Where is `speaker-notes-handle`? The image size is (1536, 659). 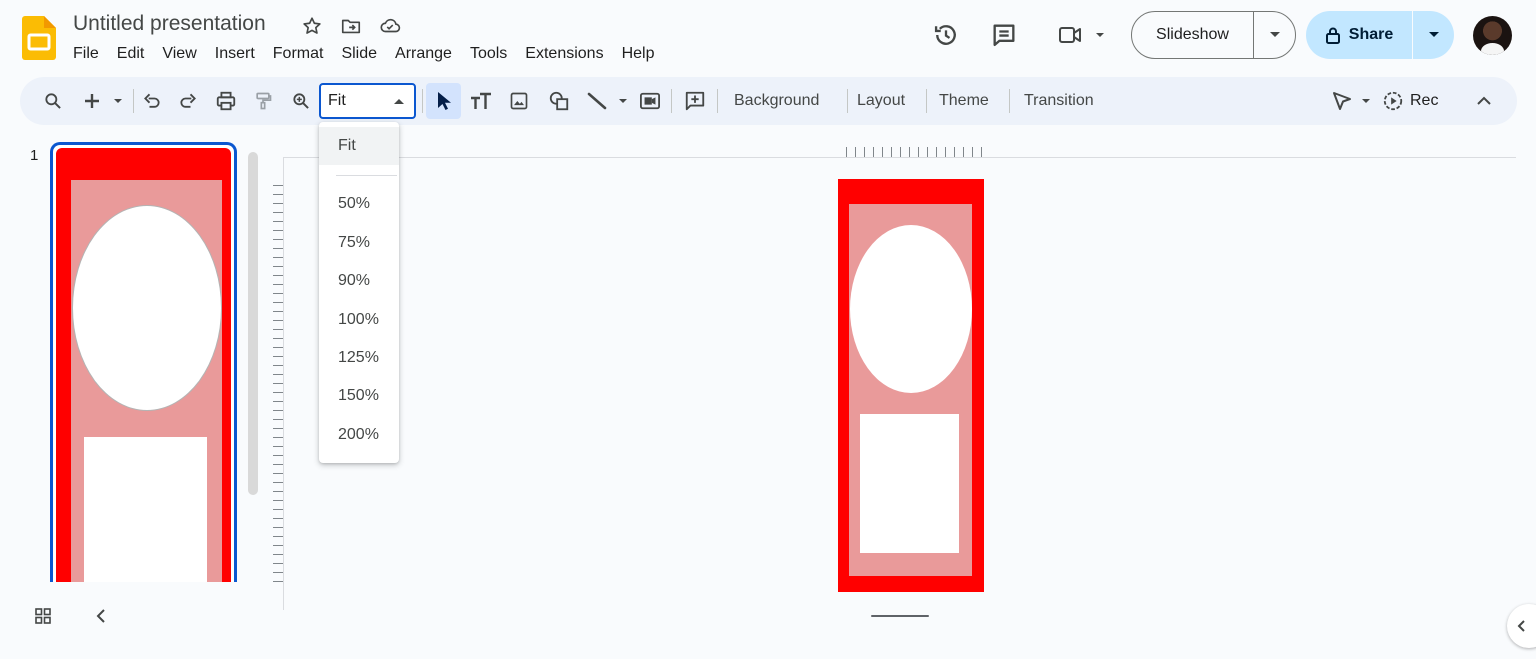 speaker-notes-handle is located at coordinates (900, 616).